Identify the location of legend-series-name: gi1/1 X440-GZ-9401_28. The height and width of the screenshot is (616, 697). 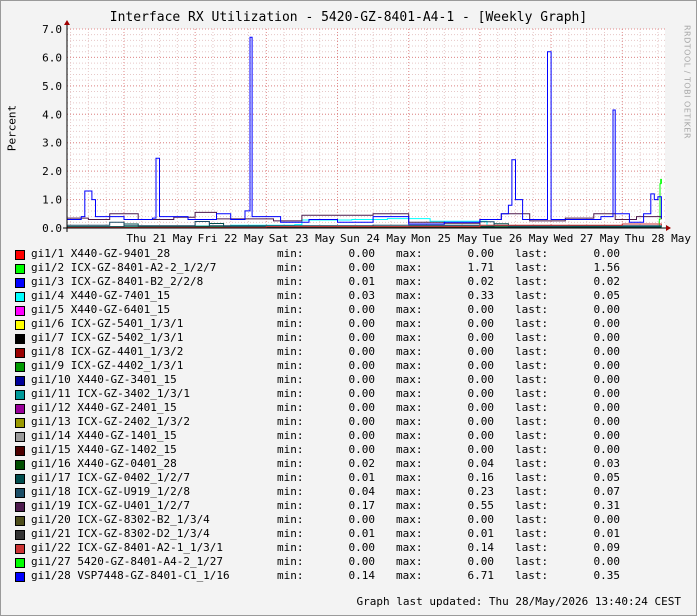
(101, 253).